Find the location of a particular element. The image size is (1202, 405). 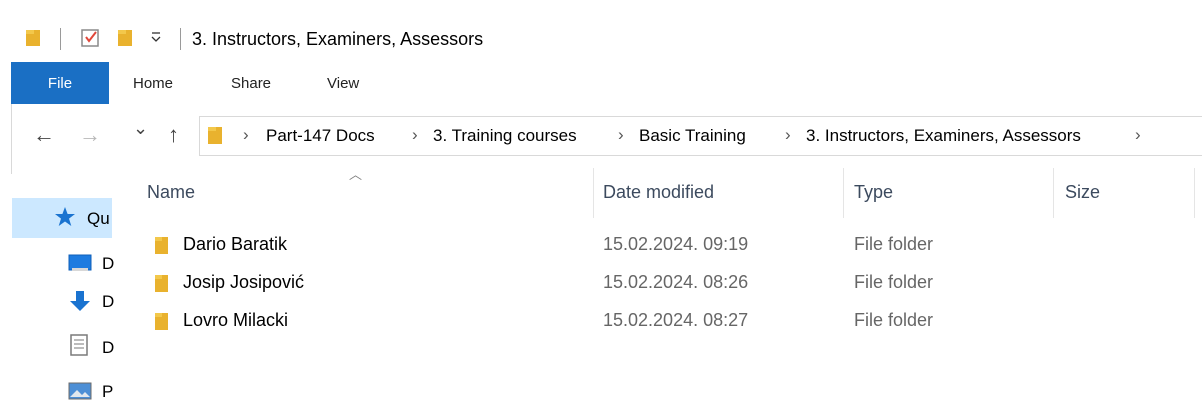

recent-locations-button: ⌄ is located at coordinates (140, 128).